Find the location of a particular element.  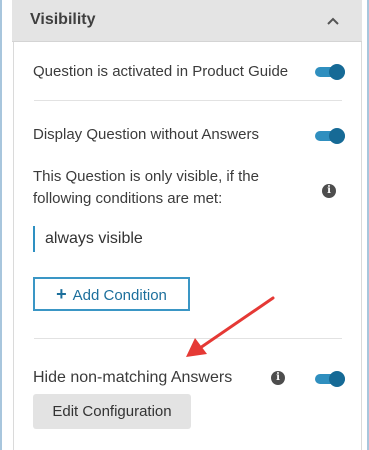

condition-tag: always visible is located at coordinates (88, 239).